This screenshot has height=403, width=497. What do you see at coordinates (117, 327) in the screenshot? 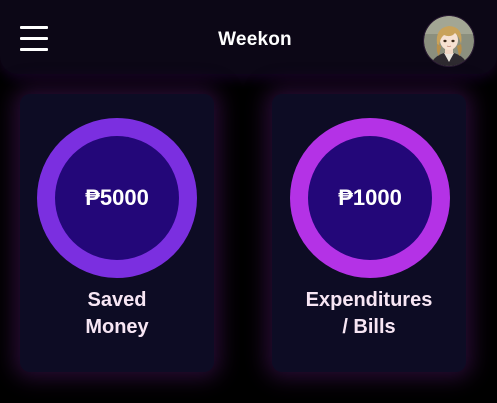
I see `saved-money-label-line2: Money` at bounding box center [117, 327].